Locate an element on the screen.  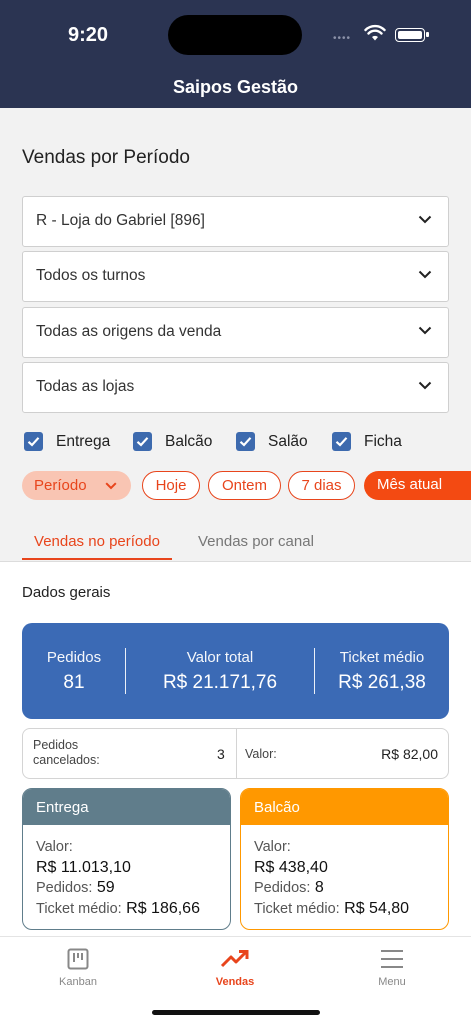
summary-pedidos-value: 81 is located at coordinates (74, 682).